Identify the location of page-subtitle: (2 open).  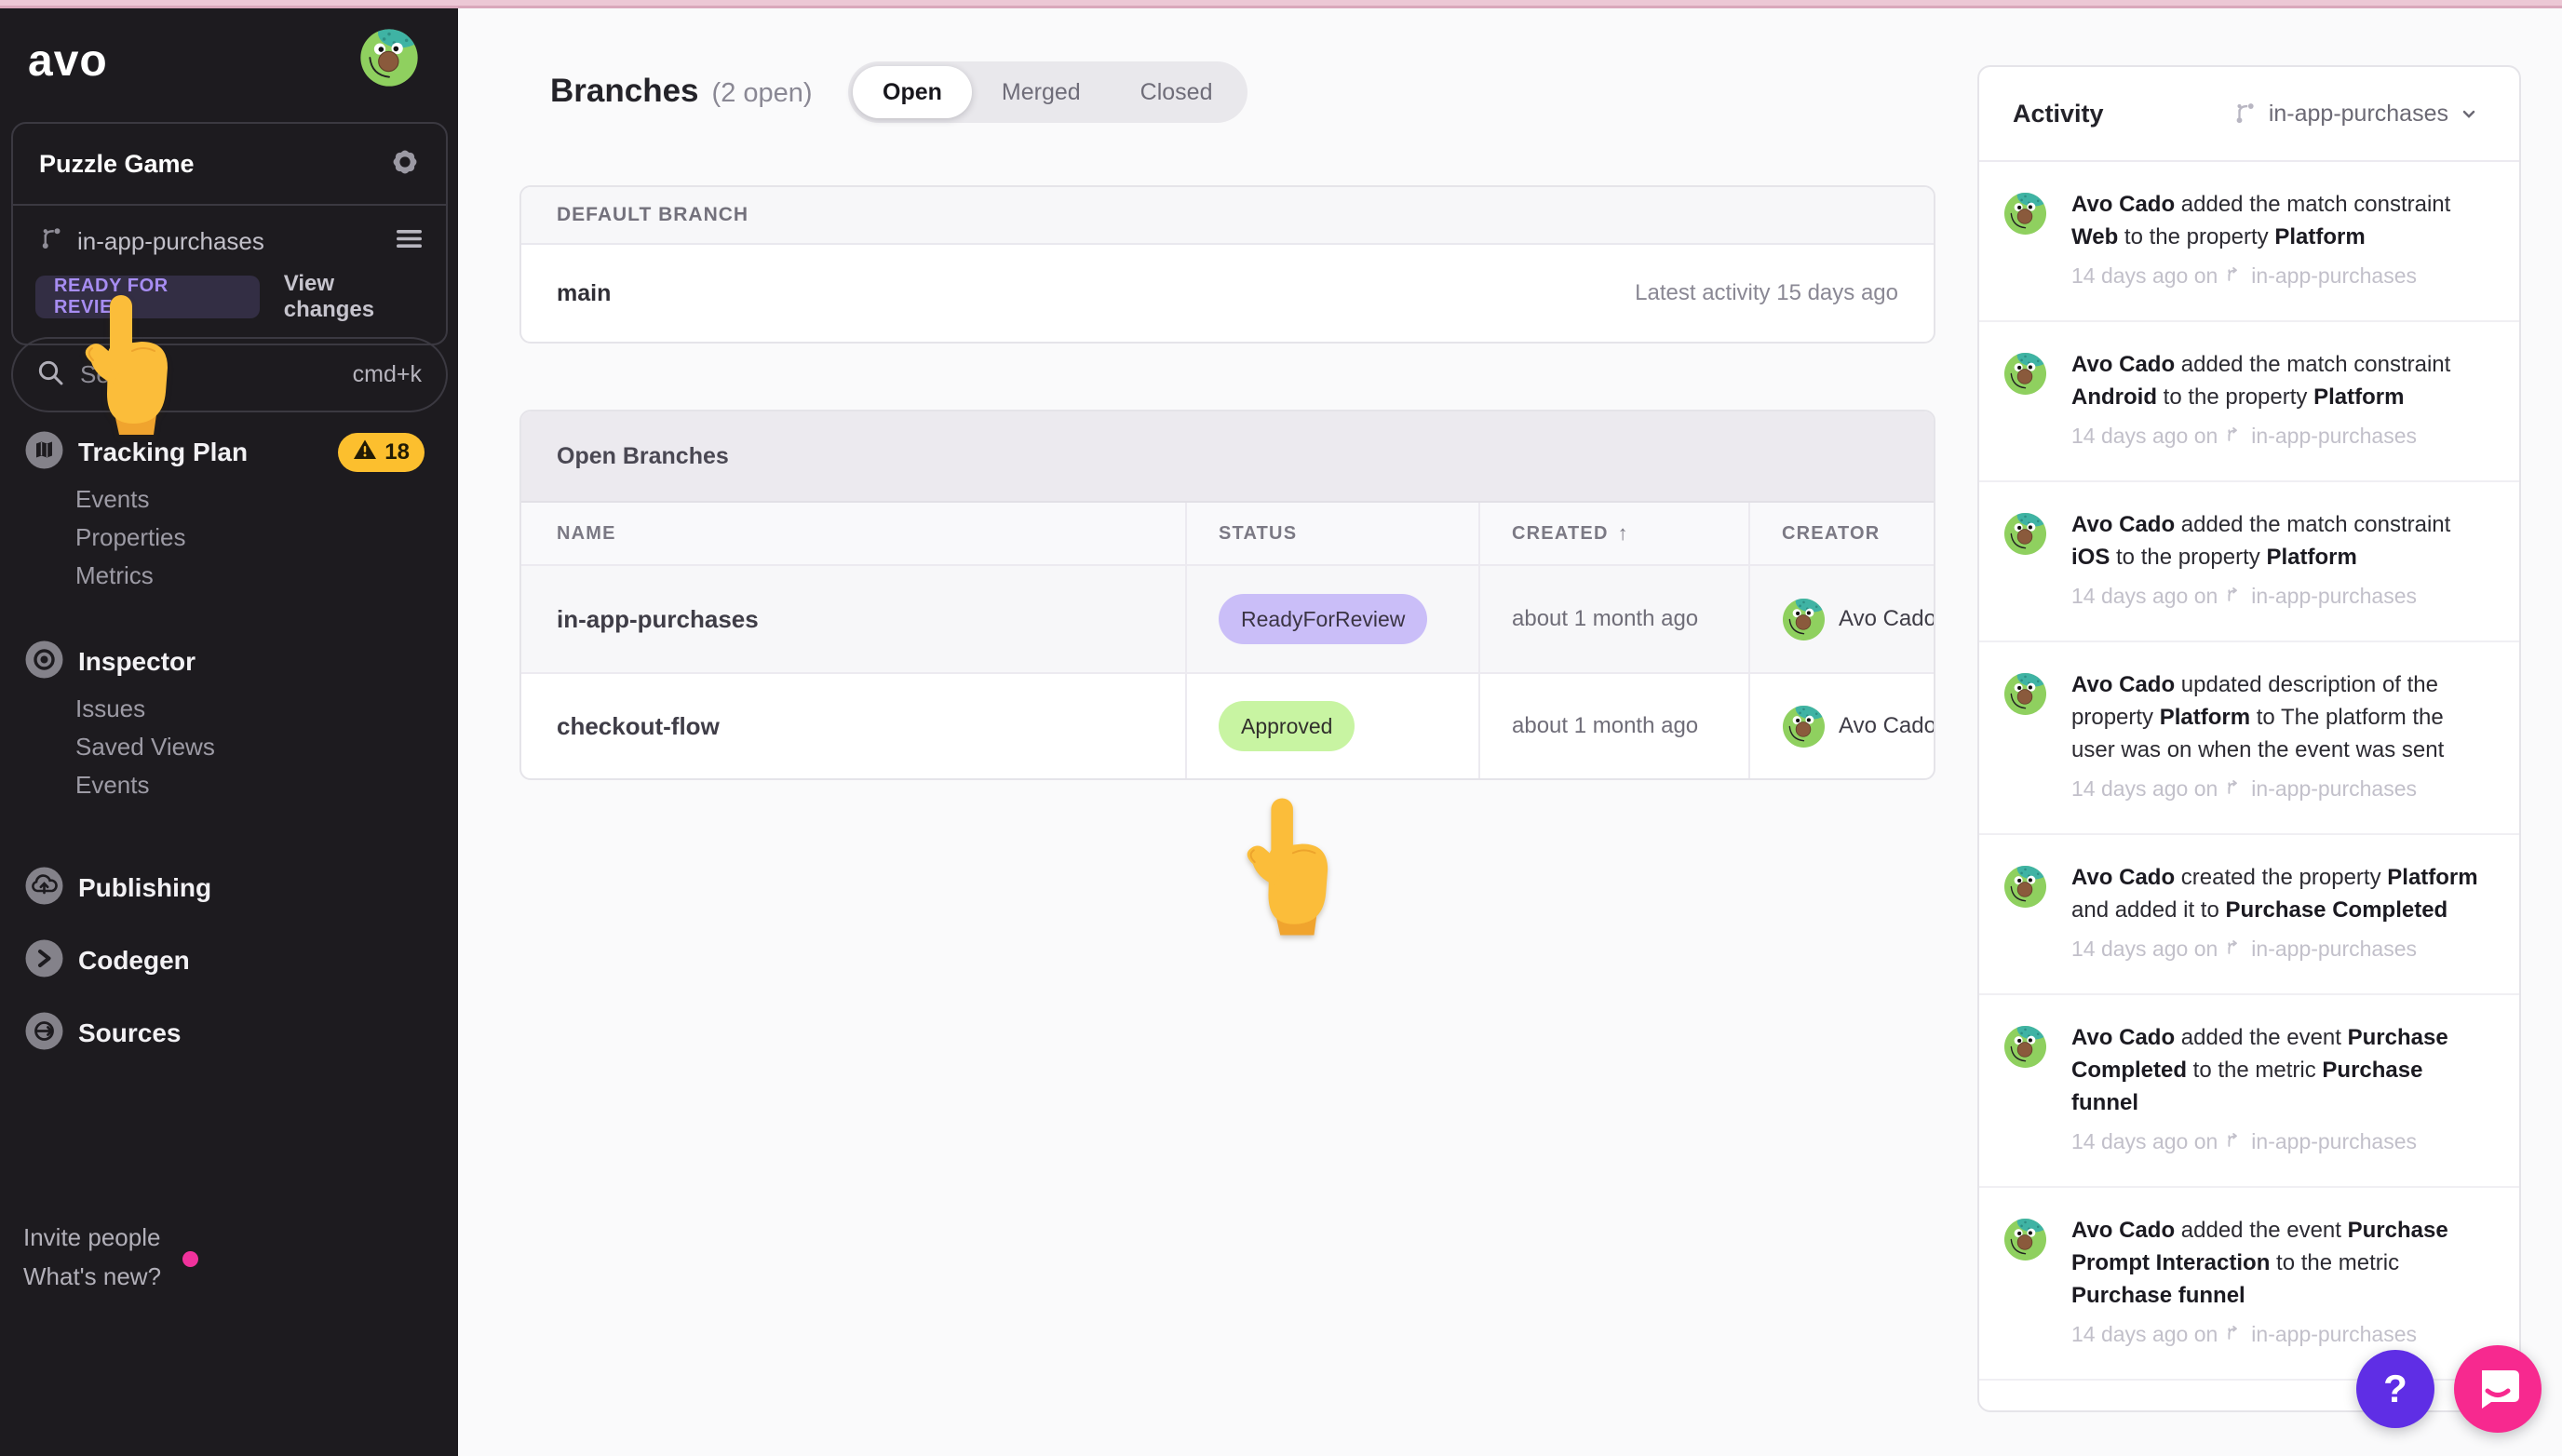
(762, 93).